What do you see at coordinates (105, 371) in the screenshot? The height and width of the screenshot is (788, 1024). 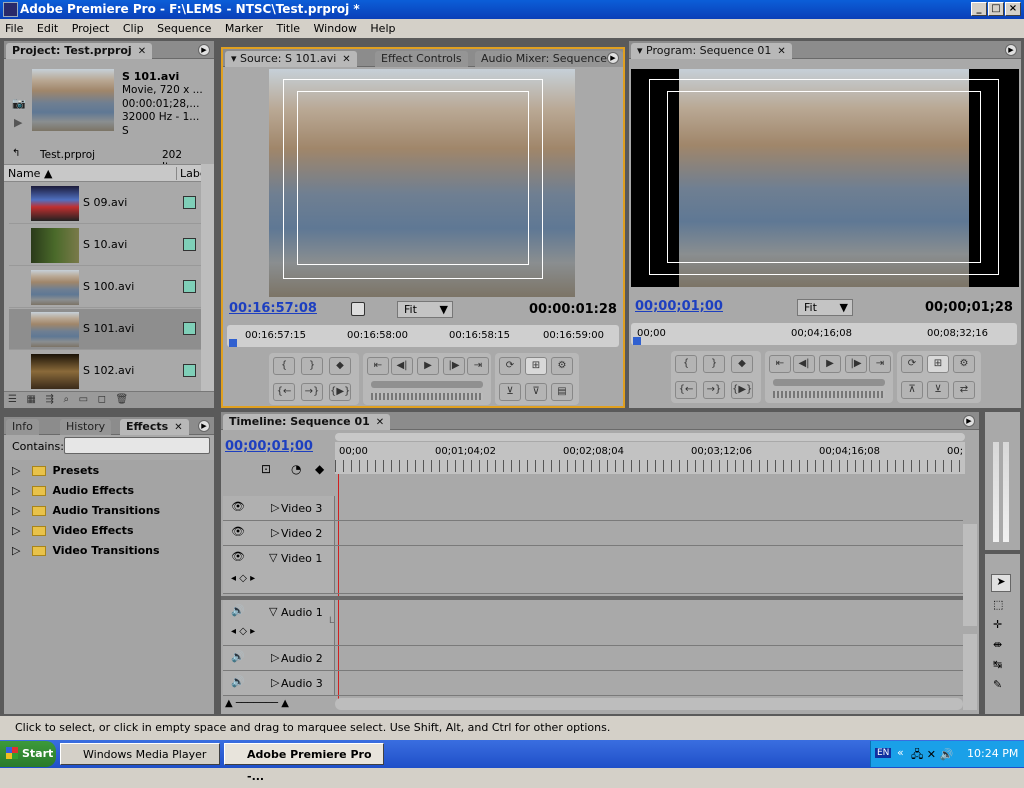 I see `list-item: S 102.avi` at bounding box center [105, 371].